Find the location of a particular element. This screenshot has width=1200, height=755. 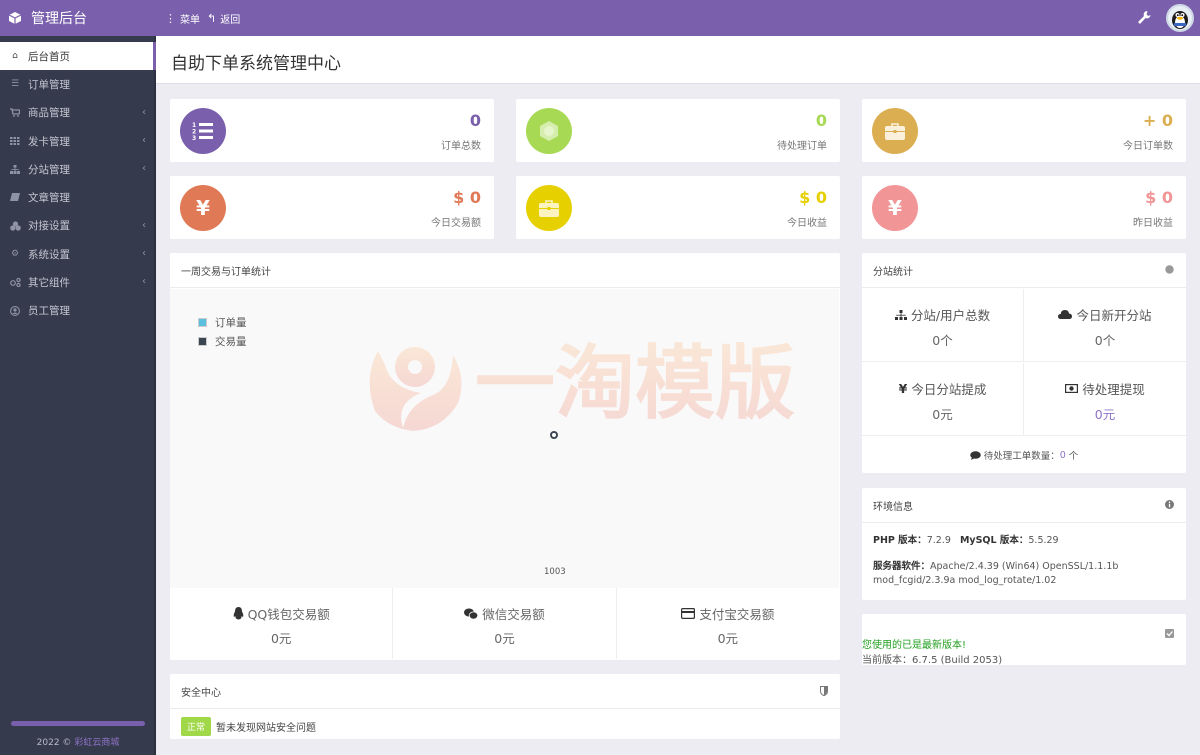

reply-icon: ↰ is located at coordinates (212, 18).